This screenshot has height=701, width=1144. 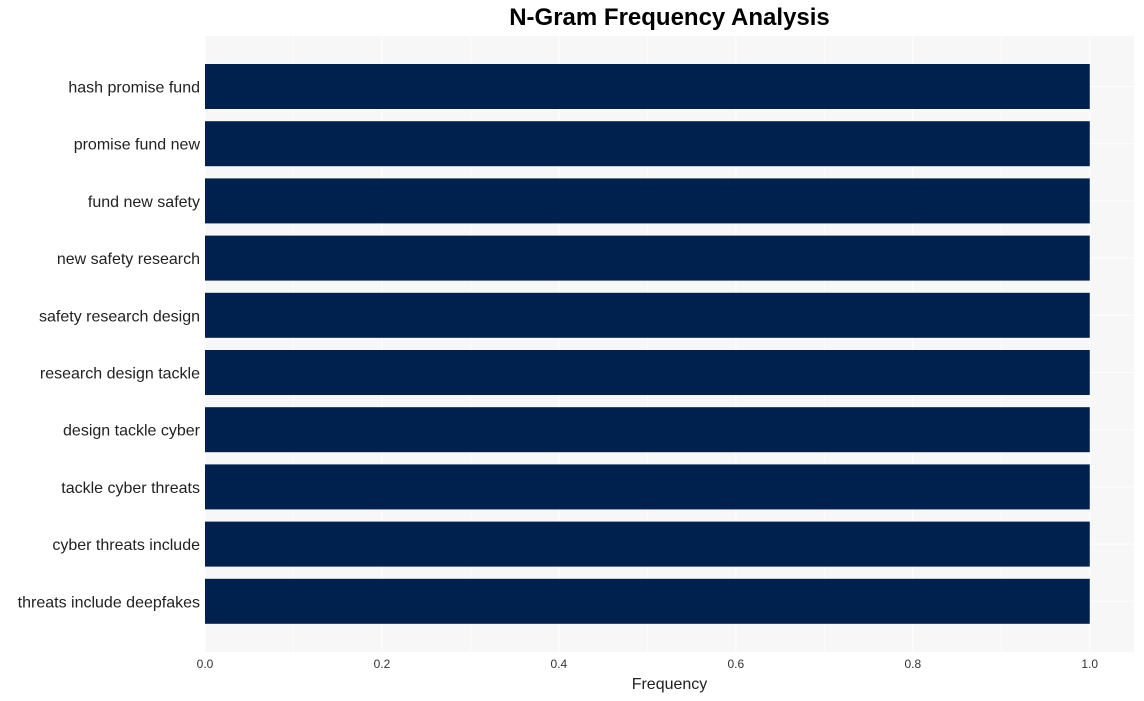 What do you see at coordinates (382, 664) in the screenshot?
I see `x-tick-label: 0.2` at bounding box center [382, 664].